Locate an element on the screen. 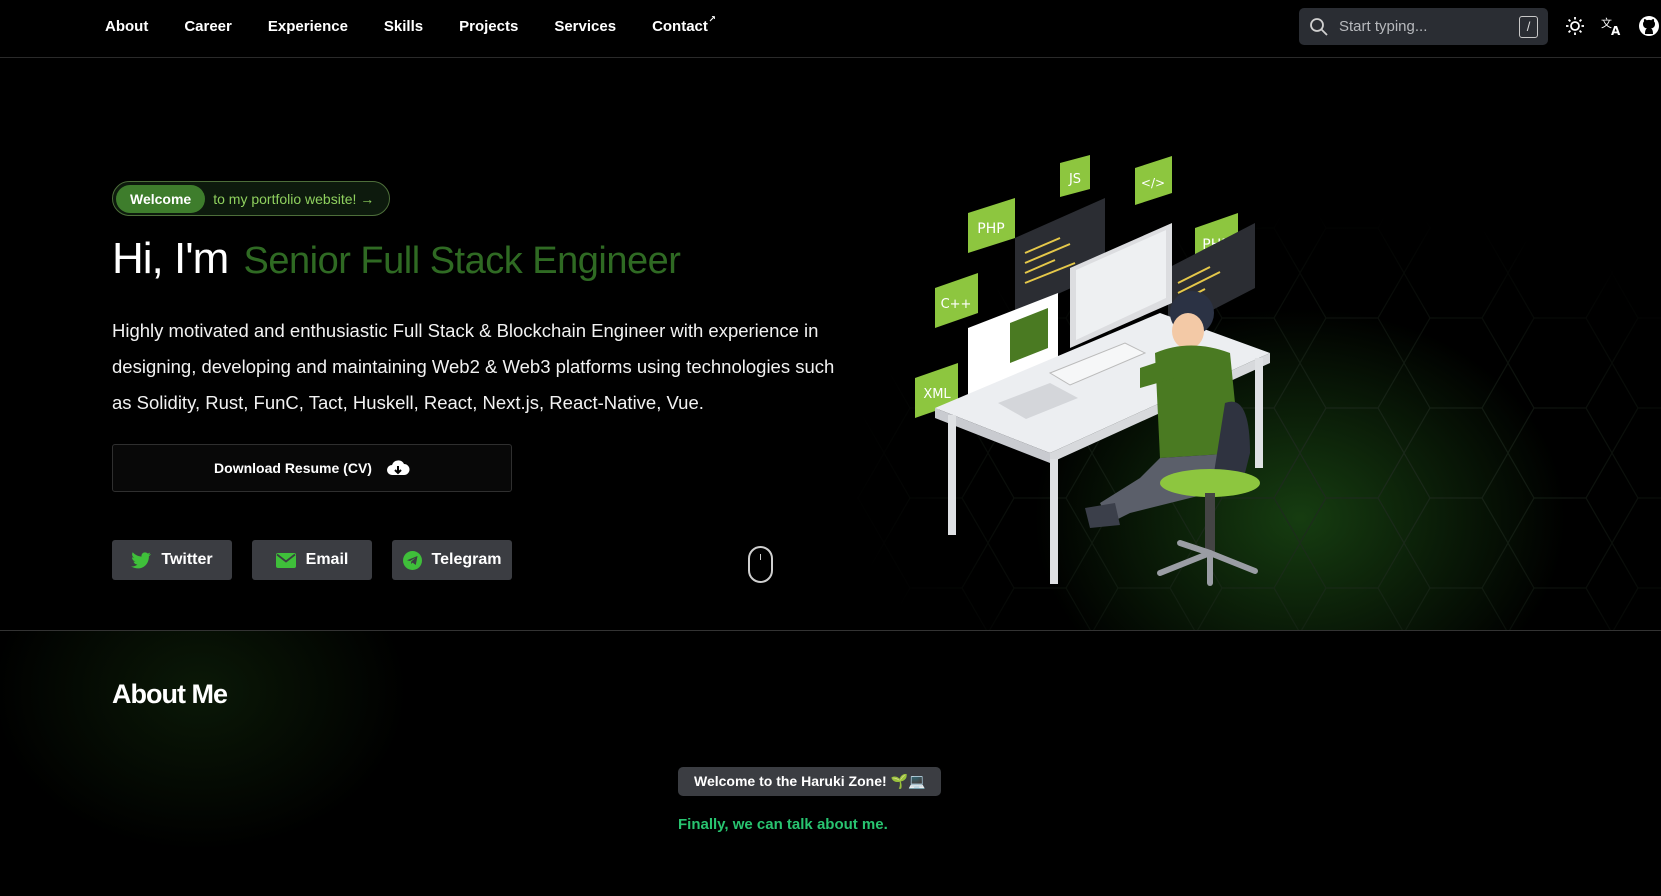  search-icon is located at coordinates (1319, 26).